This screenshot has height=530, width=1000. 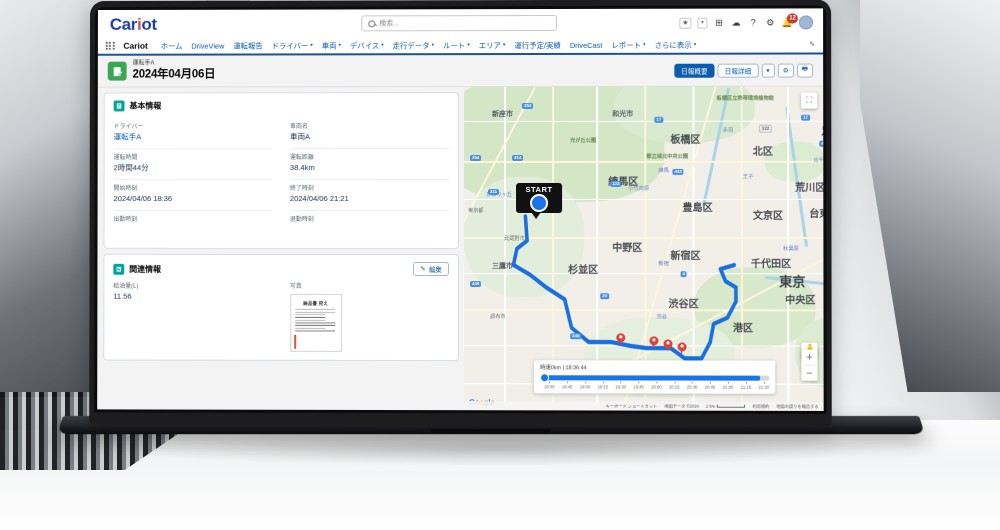 I want to click on edit-button: ✎ 編集, so click(x=431, y=269).